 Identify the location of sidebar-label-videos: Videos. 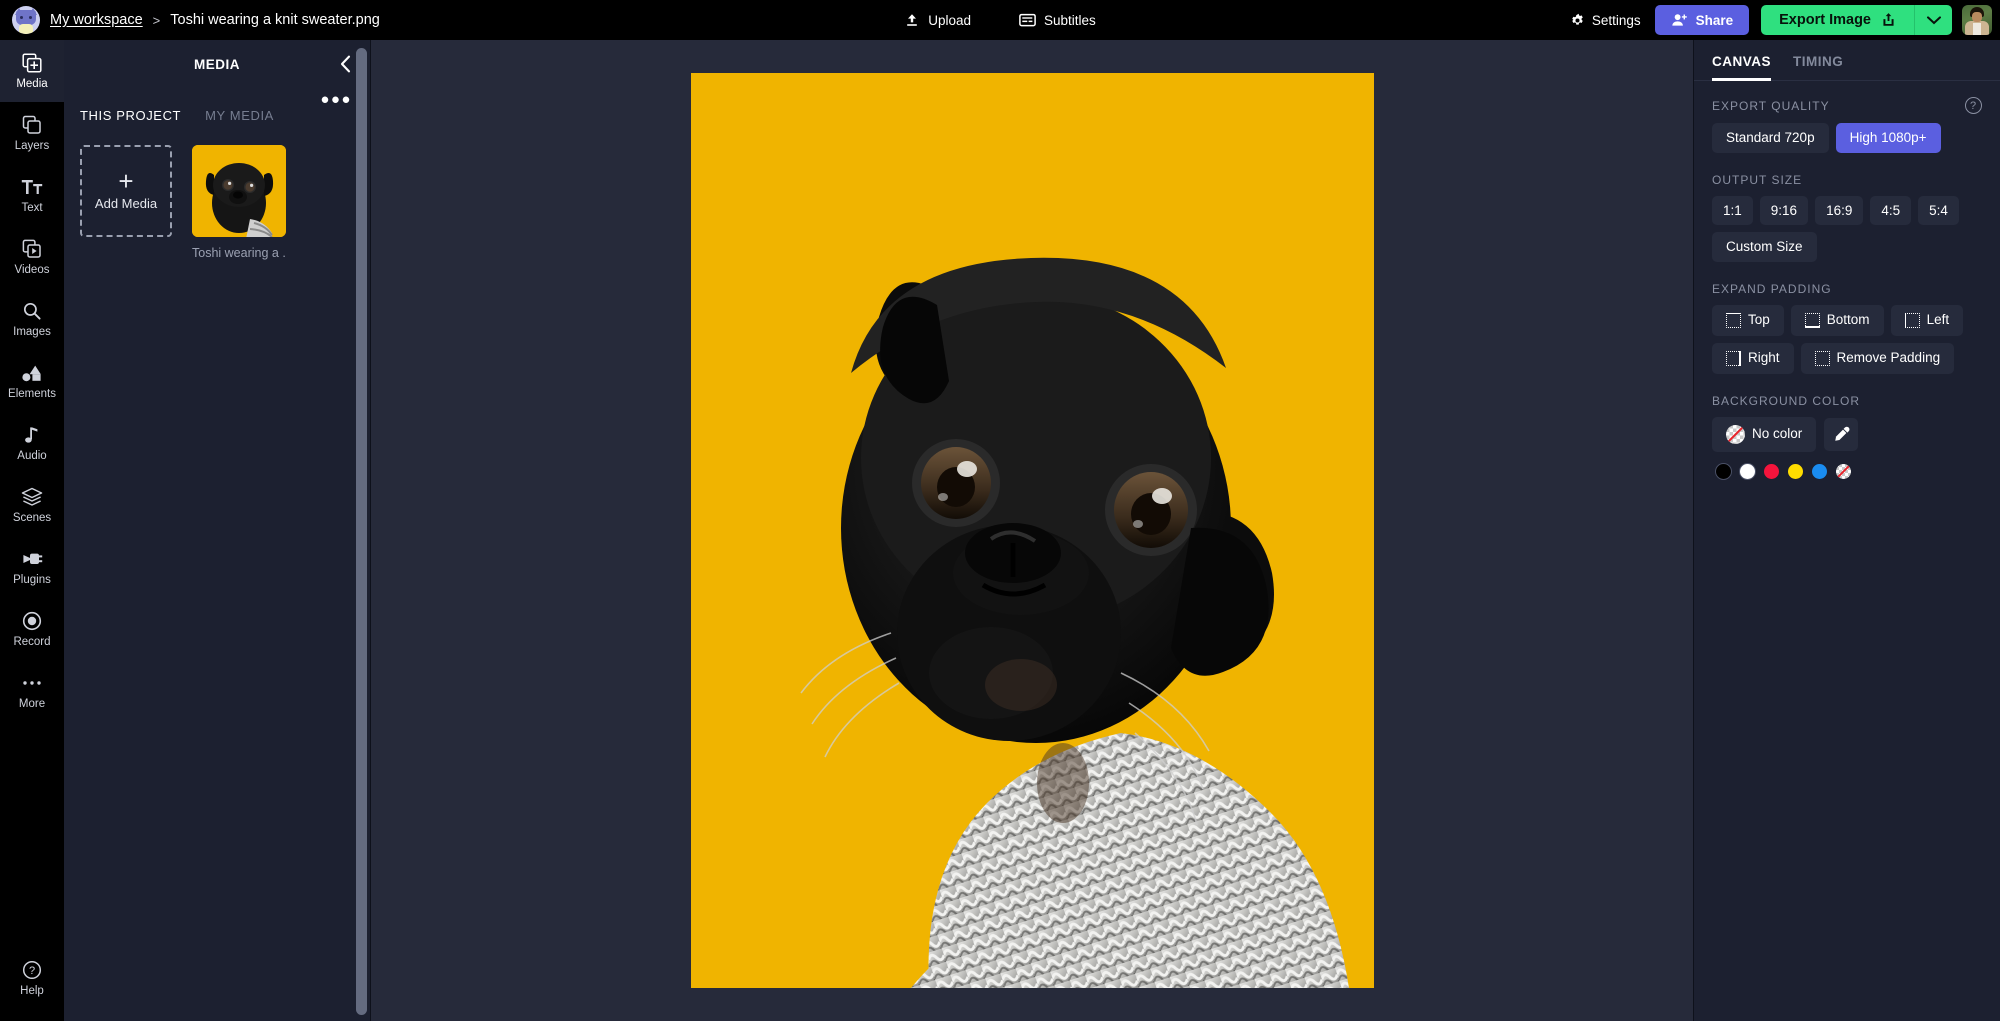
(32, 270).